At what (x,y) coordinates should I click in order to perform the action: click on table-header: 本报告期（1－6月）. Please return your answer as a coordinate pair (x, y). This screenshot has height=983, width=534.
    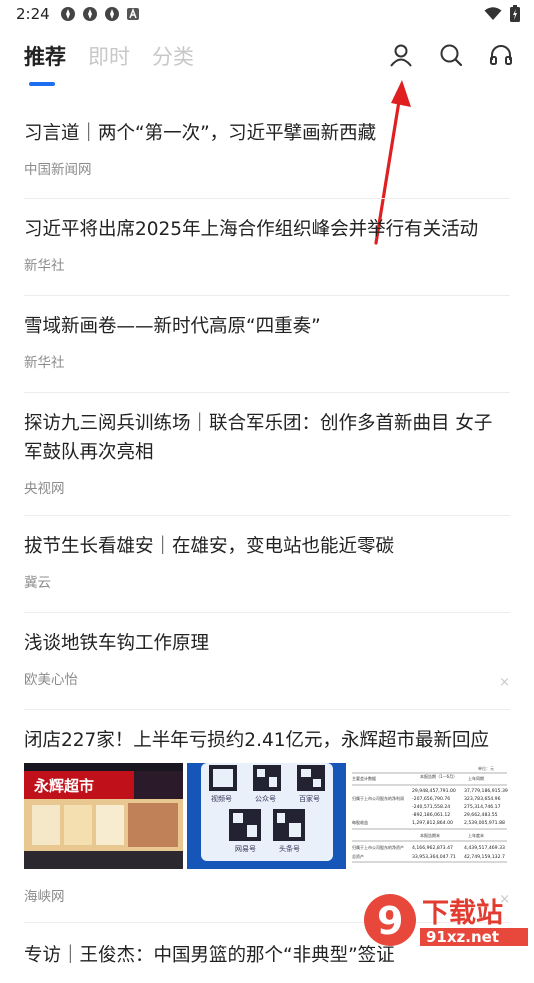
    Looking at the image, I should click on (438, 776).